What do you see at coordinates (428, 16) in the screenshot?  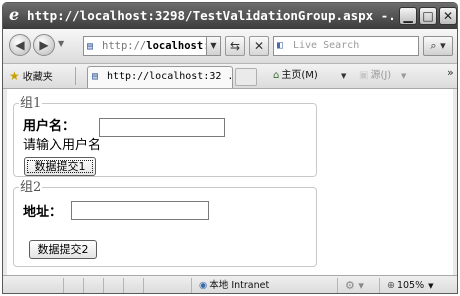 I see `maximize-button: □` at bounding box center [428, 16].